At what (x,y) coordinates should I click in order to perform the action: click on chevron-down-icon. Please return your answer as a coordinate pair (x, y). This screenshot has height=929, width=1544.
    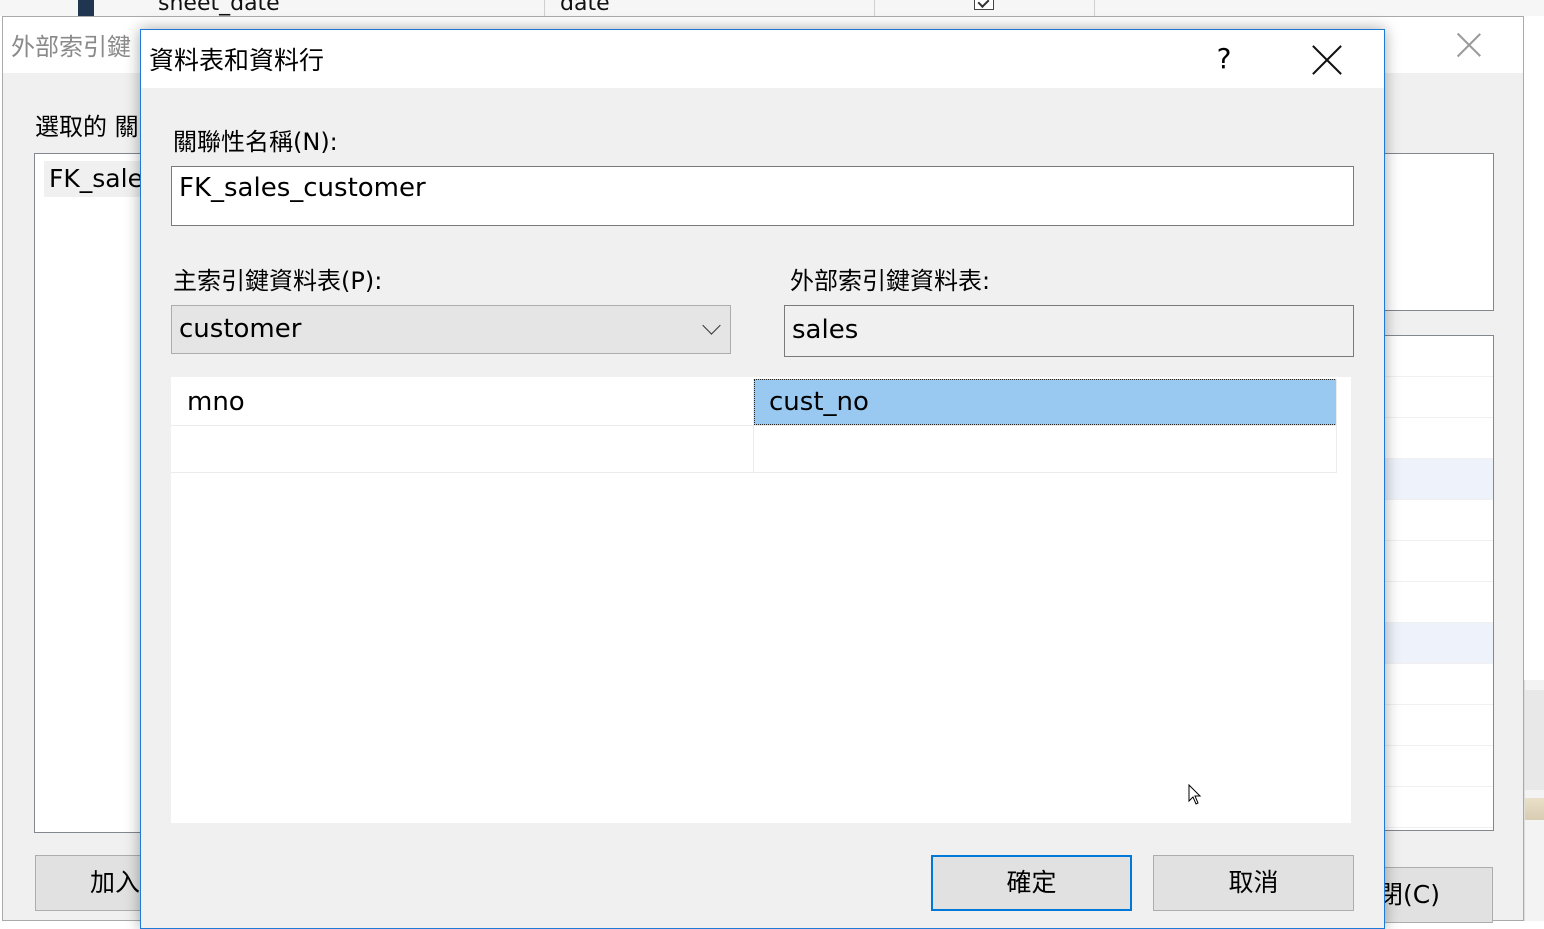
    Looking at the image, I should click on (711, 325).